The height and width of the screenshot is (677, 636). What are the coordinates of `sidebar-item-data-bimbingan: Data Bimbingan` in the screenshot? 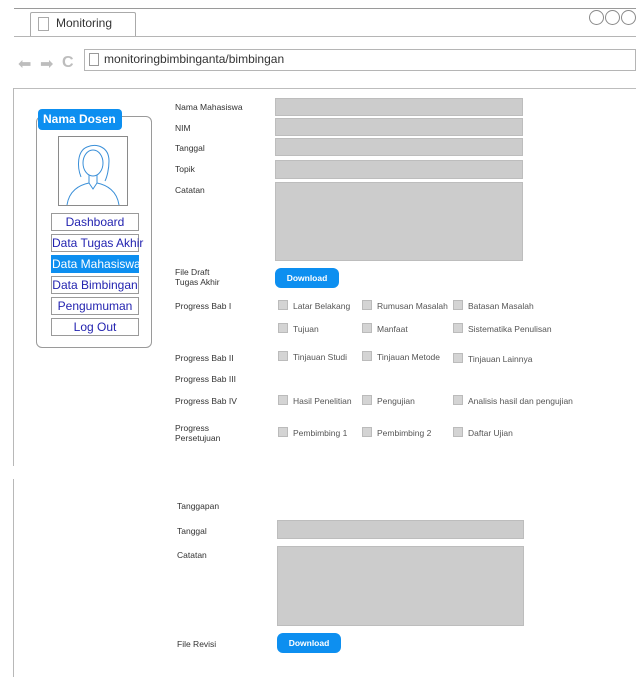 It's located at (95, 285).